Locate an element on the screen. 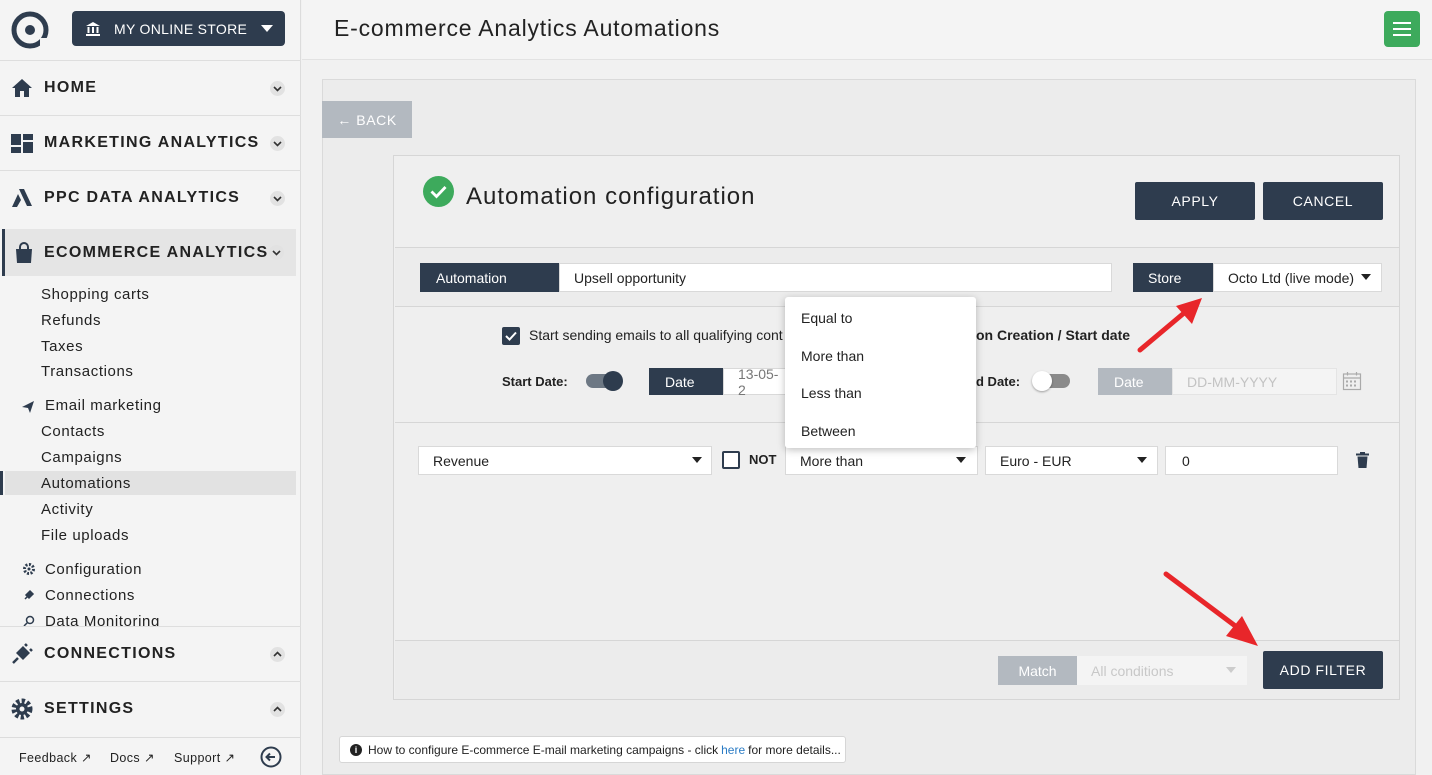  sidebar-section-ppc-data-analytics: PPC DATA ANALYTICS is located at coordinates (150, 197).